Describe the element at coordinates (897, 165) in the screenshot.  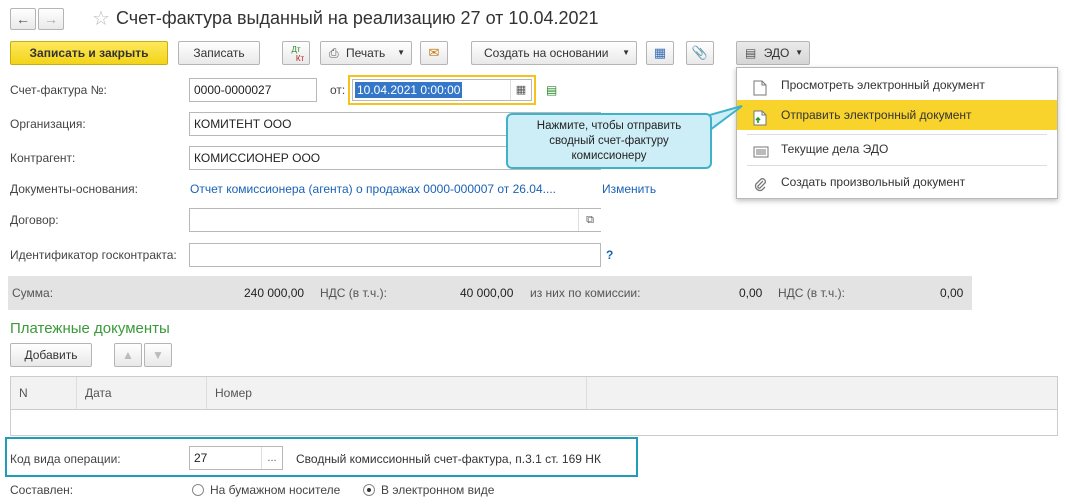
I see `menu-separator` at that location.